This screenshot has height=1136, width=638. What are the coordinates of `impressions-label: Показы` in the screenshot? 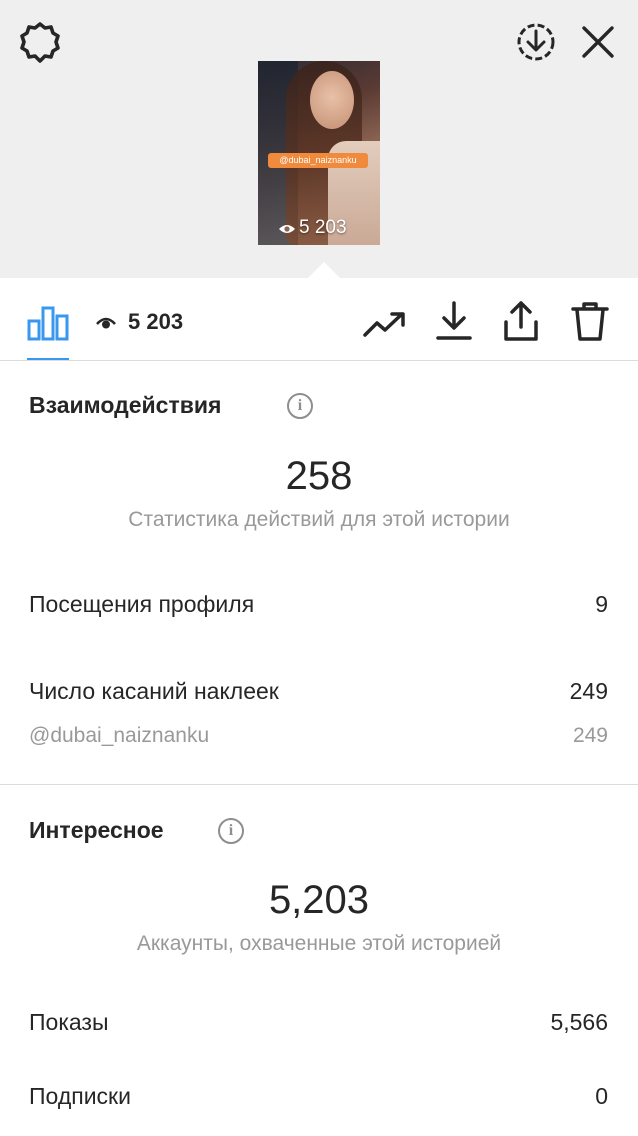 It's located at (69, 1022).